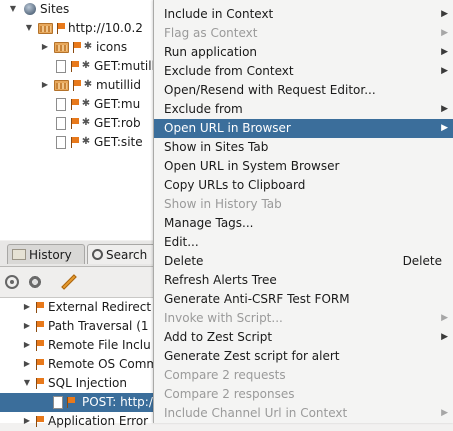  Describe the element at coordinates (80, 282) in the screenshot. I see `alerts-toolbar` at that location.